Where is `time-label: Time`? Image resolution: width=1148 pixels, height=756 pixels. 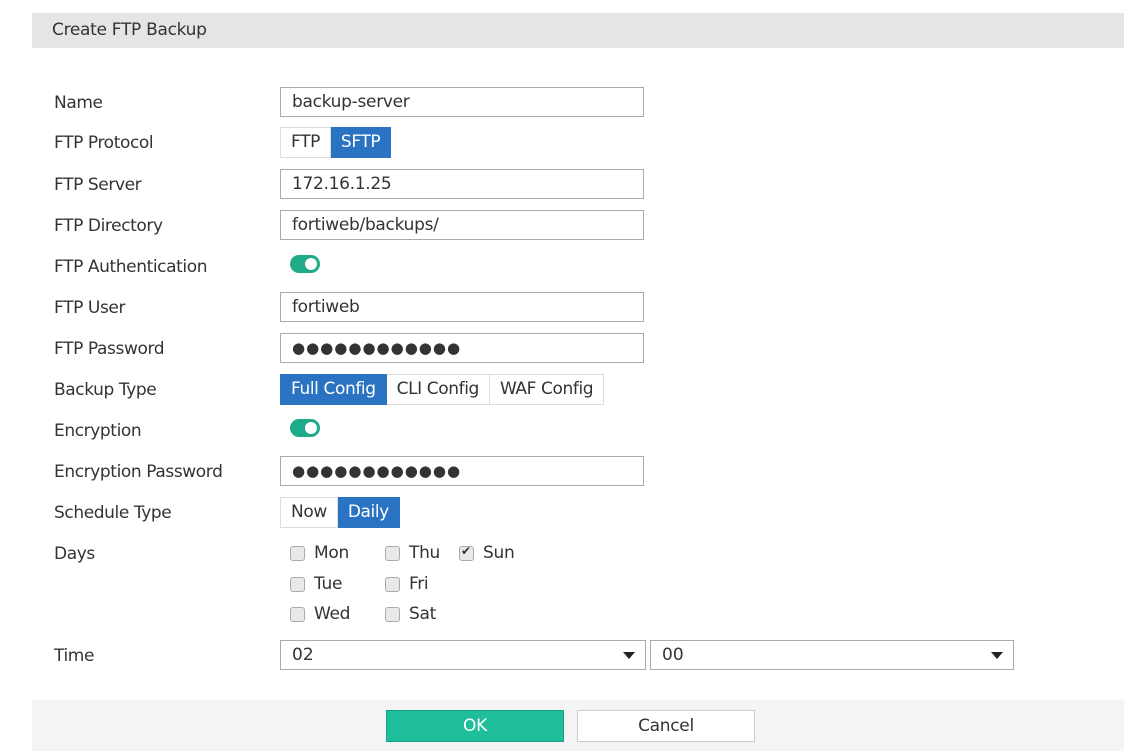
time-label: Time is located at coordinates (74, 656).